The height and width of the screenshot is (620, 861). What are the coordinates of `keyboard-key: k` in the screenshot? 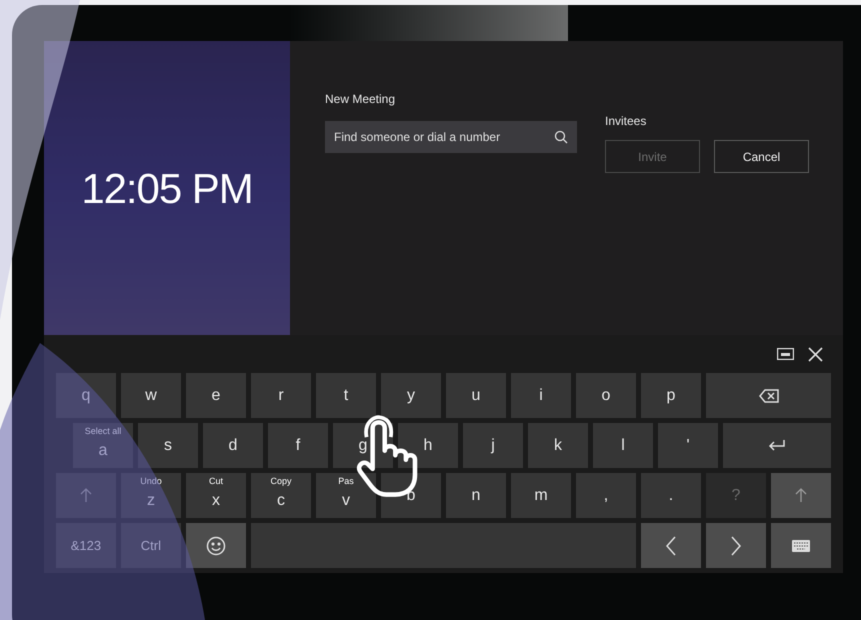 It's located at (558, 445).